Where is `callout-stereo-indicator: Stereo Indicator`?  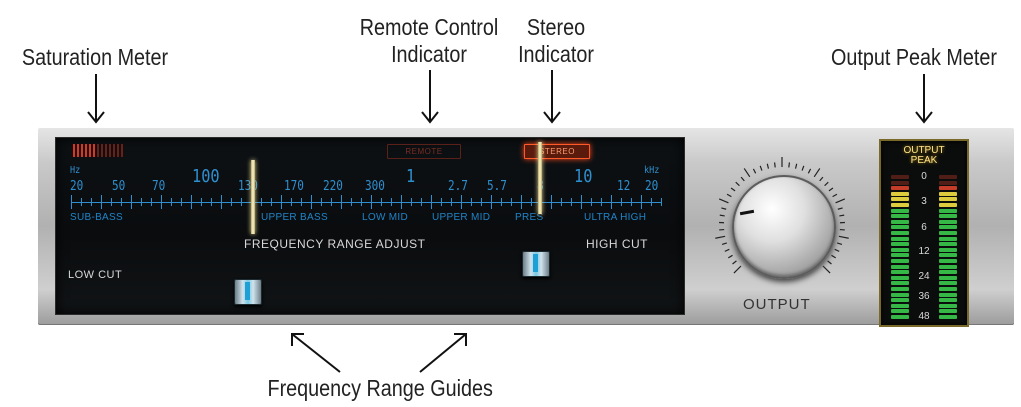 callout-stereo-indicator: Stereo Indicator is located at coordinates (556, 41).